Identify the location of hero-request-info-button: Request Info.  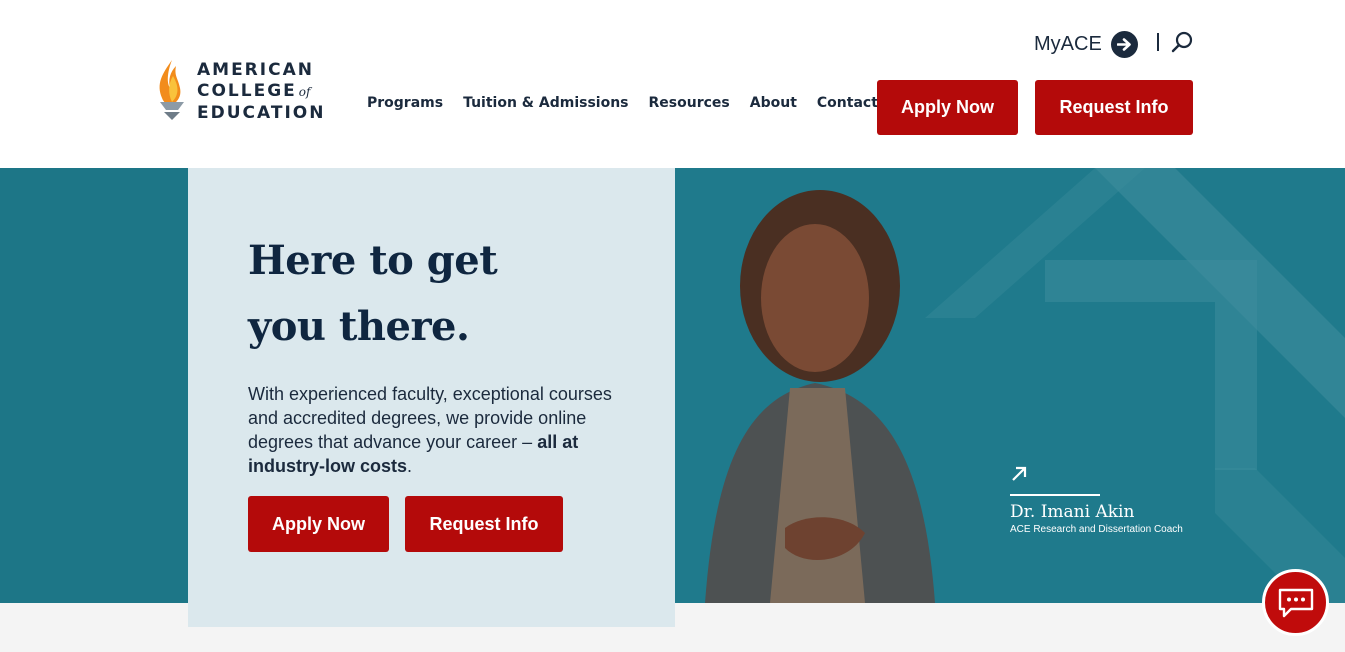
(484, 524).